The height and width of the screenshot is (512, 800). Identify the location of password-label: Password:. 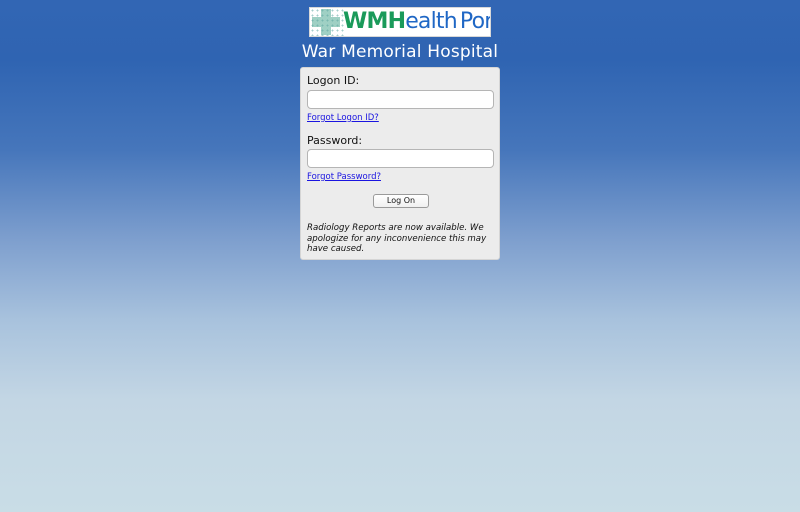
(335, 140).